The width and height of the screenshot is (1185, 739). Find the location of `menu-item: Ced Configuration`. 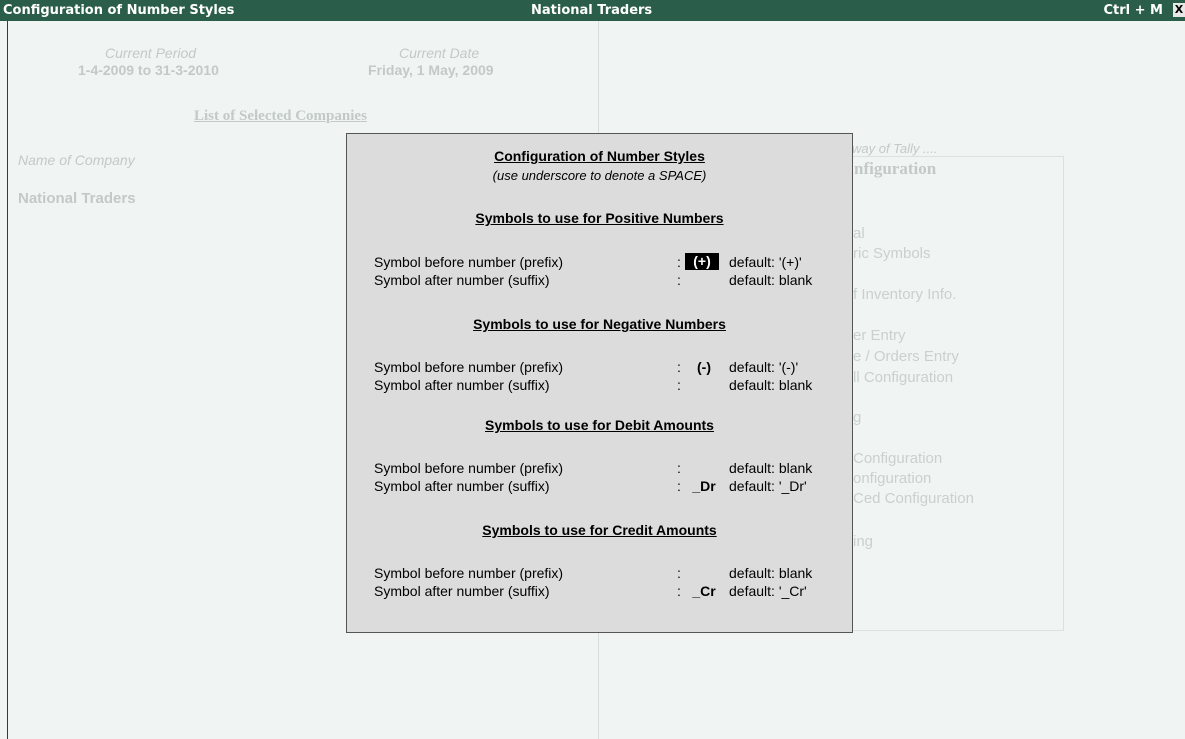

menu-item: Ced Configuration is located at coordinates (913, 498).